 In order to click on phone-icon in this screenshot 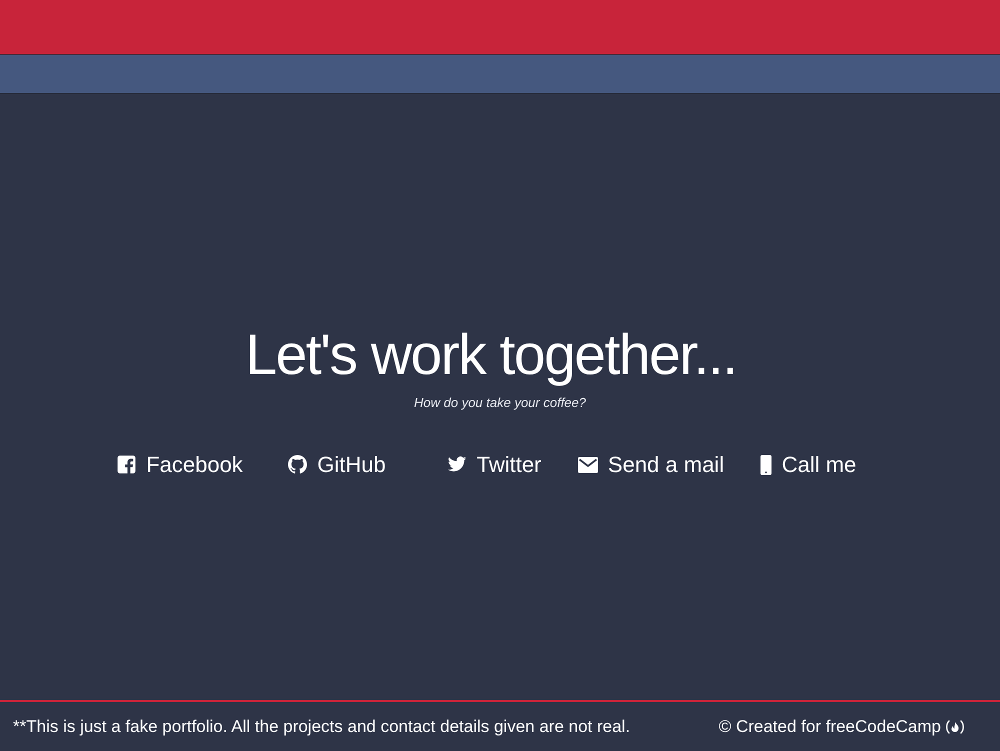, I will do `click(766, 464)`.